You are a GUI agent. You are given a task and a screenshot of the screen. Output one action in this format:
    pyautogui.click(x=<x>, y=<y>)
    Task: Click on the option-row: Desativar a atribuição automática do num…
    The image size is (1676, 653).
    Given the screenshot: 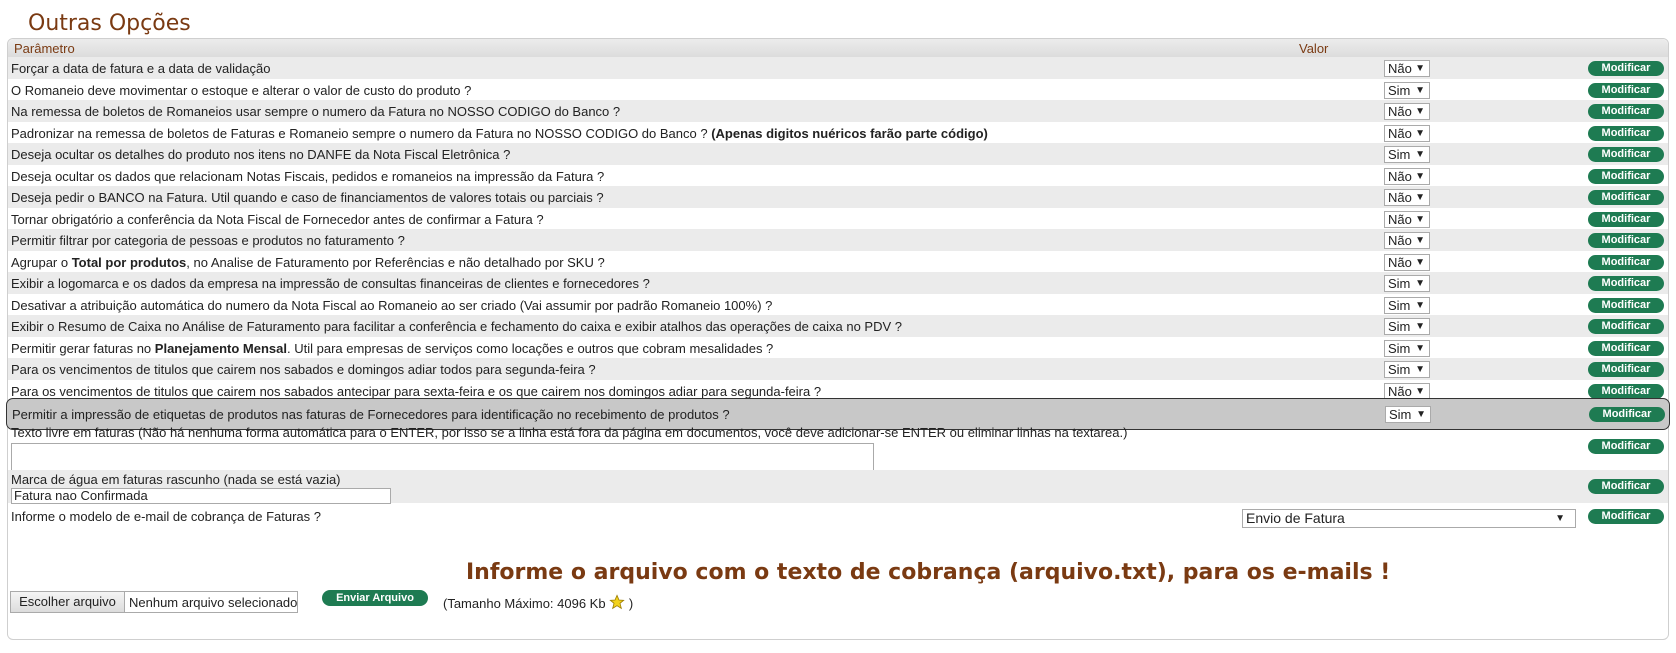 What is the action you would take?
    pyautogui.click(x=838, y=305)
    